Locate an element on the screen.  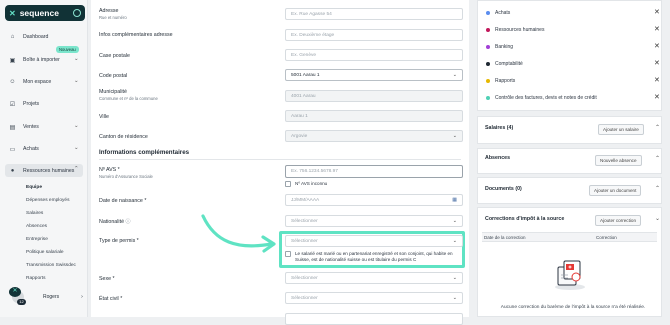
submenu-item: Equipe is located at coordinates (34, 187).